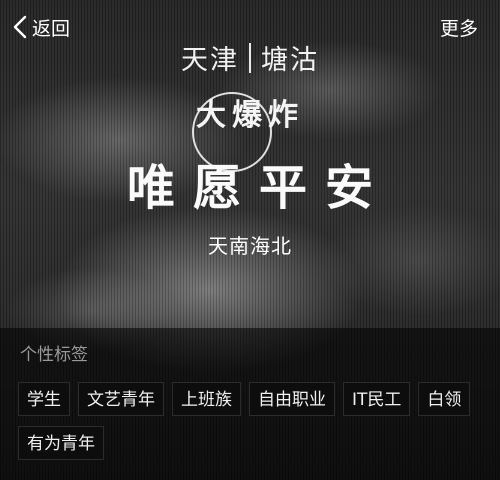 Image resolution: width=500 pixels, height=480 pixels. I want to click on tag-item: 白领, so click(444, 399).